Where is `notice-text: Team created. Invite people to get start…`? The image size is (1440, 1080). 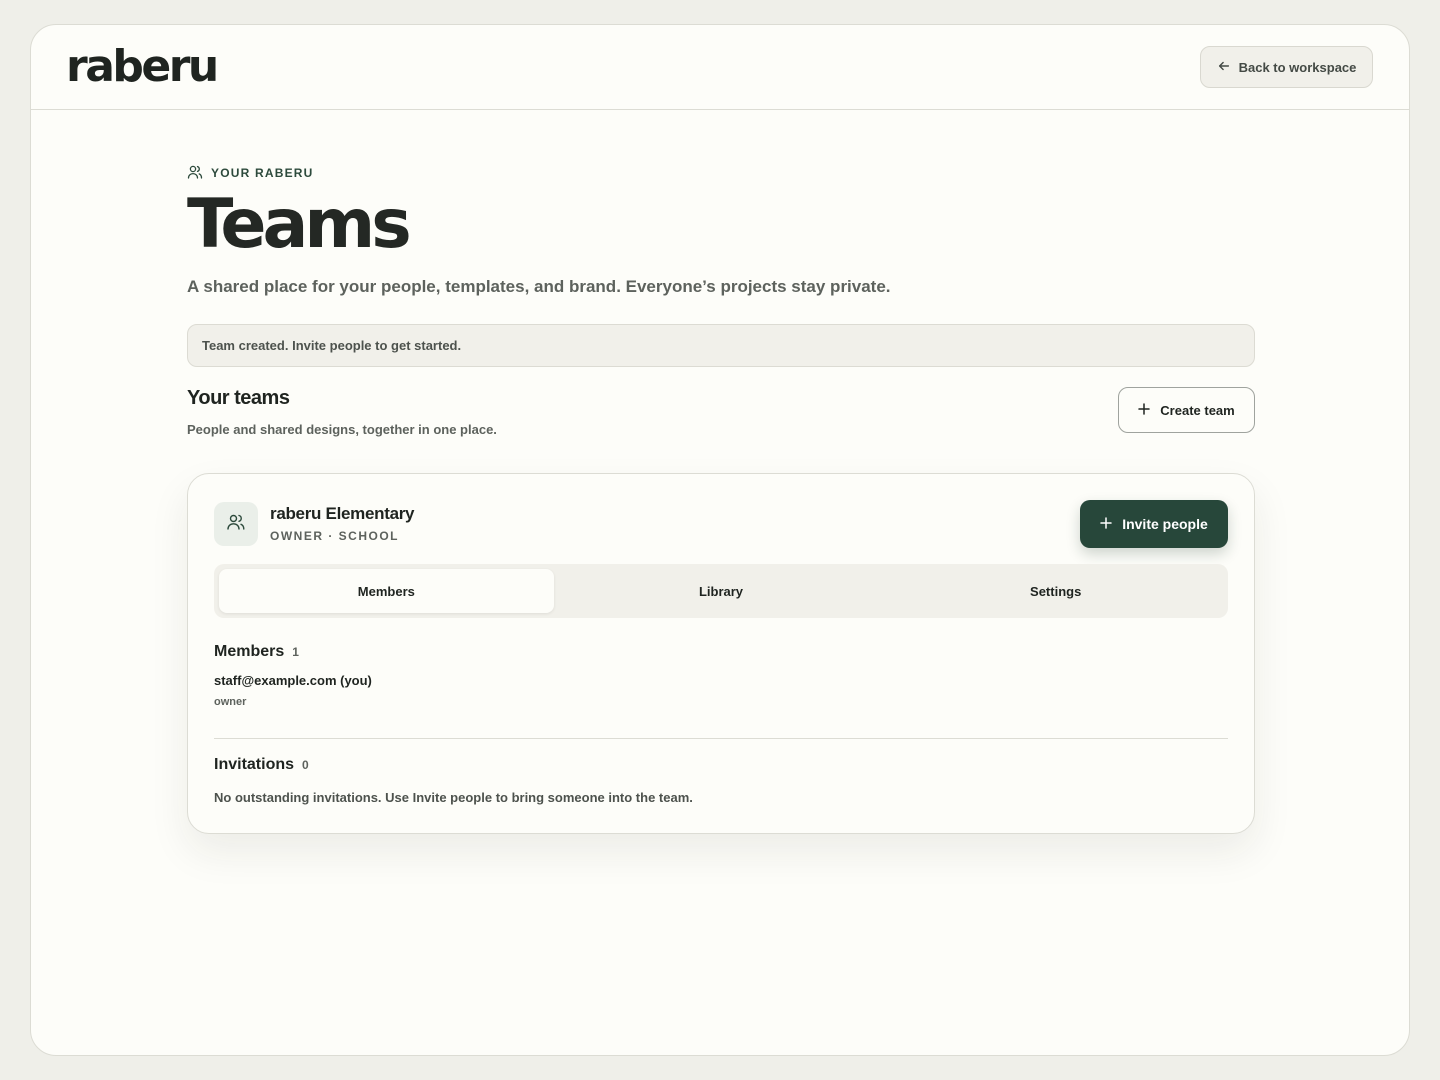
notice-text: Team created. Invite people to get start… is located at coordinates (332, 345).